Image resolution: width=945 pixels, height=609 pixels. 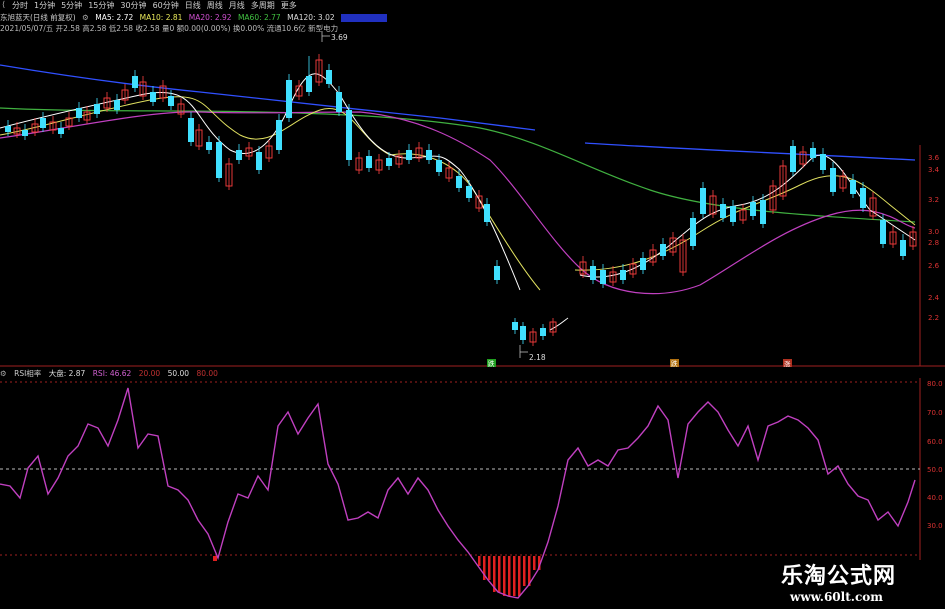 I want to click on price-tick: 2.6, so click(x=934, y=266).